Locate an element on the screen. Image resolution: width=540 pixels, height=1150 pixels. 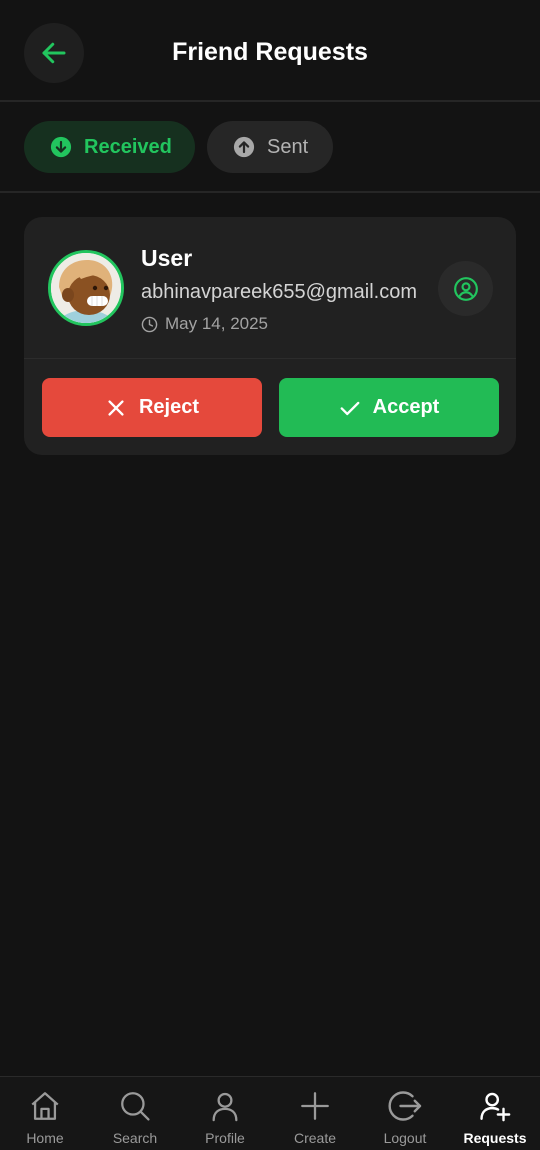
user-circle-icon is located at coordinates (466, 289).